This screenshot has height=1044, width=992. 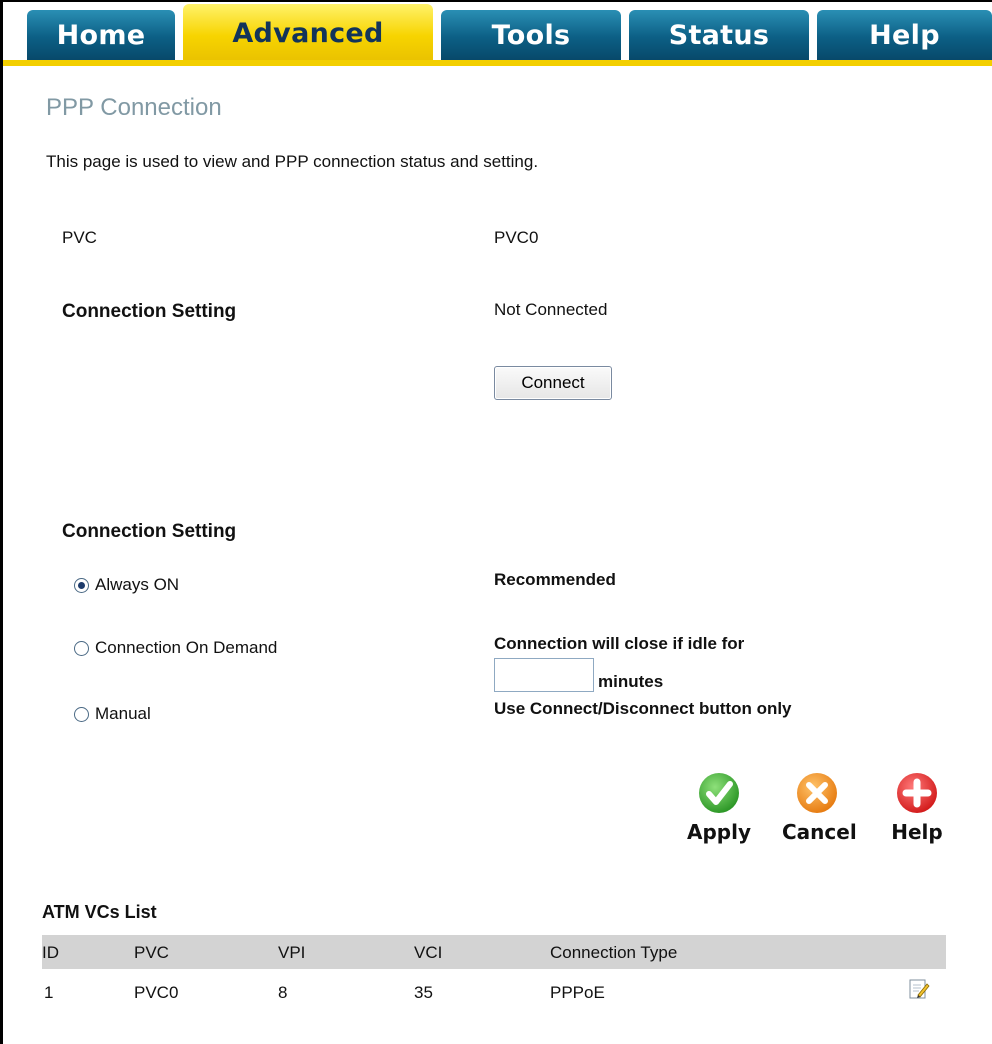 What do you see at coordinates (99, 912) in the screenshot?
I see `atm-vcs-list-title: ATM VCs List` at bounding box center [99, 912].